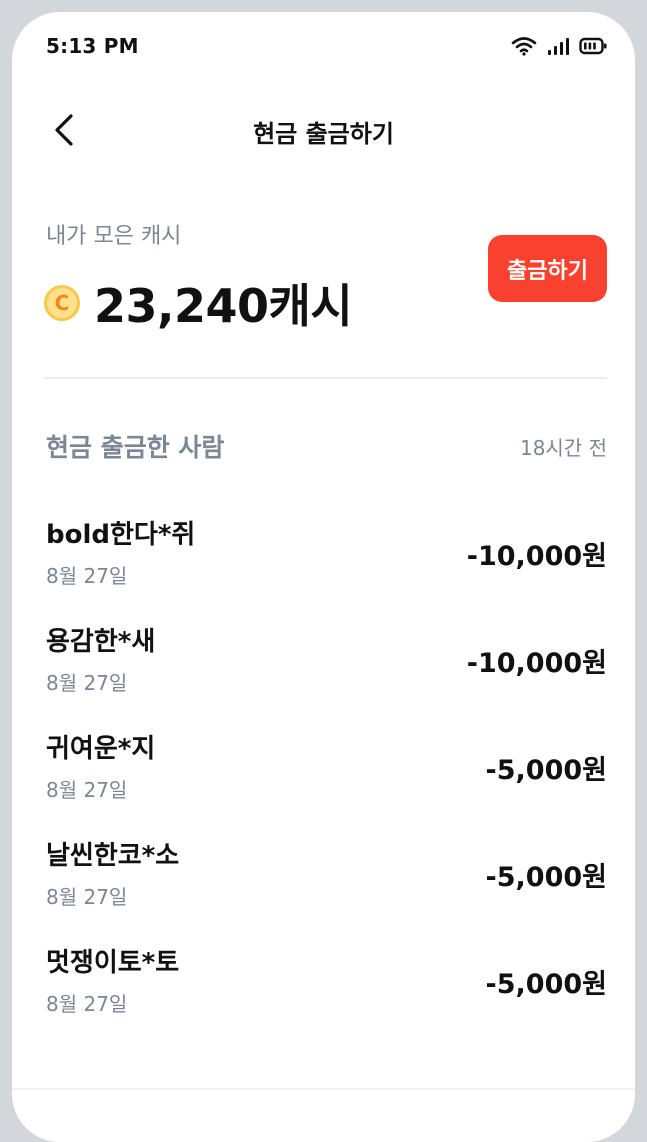 The height and width of the screenshot is (1142, 647). Describe the element at coordinates (323, 134) in the screenshot. I see `page-title: 현금 출금하기` at that location.